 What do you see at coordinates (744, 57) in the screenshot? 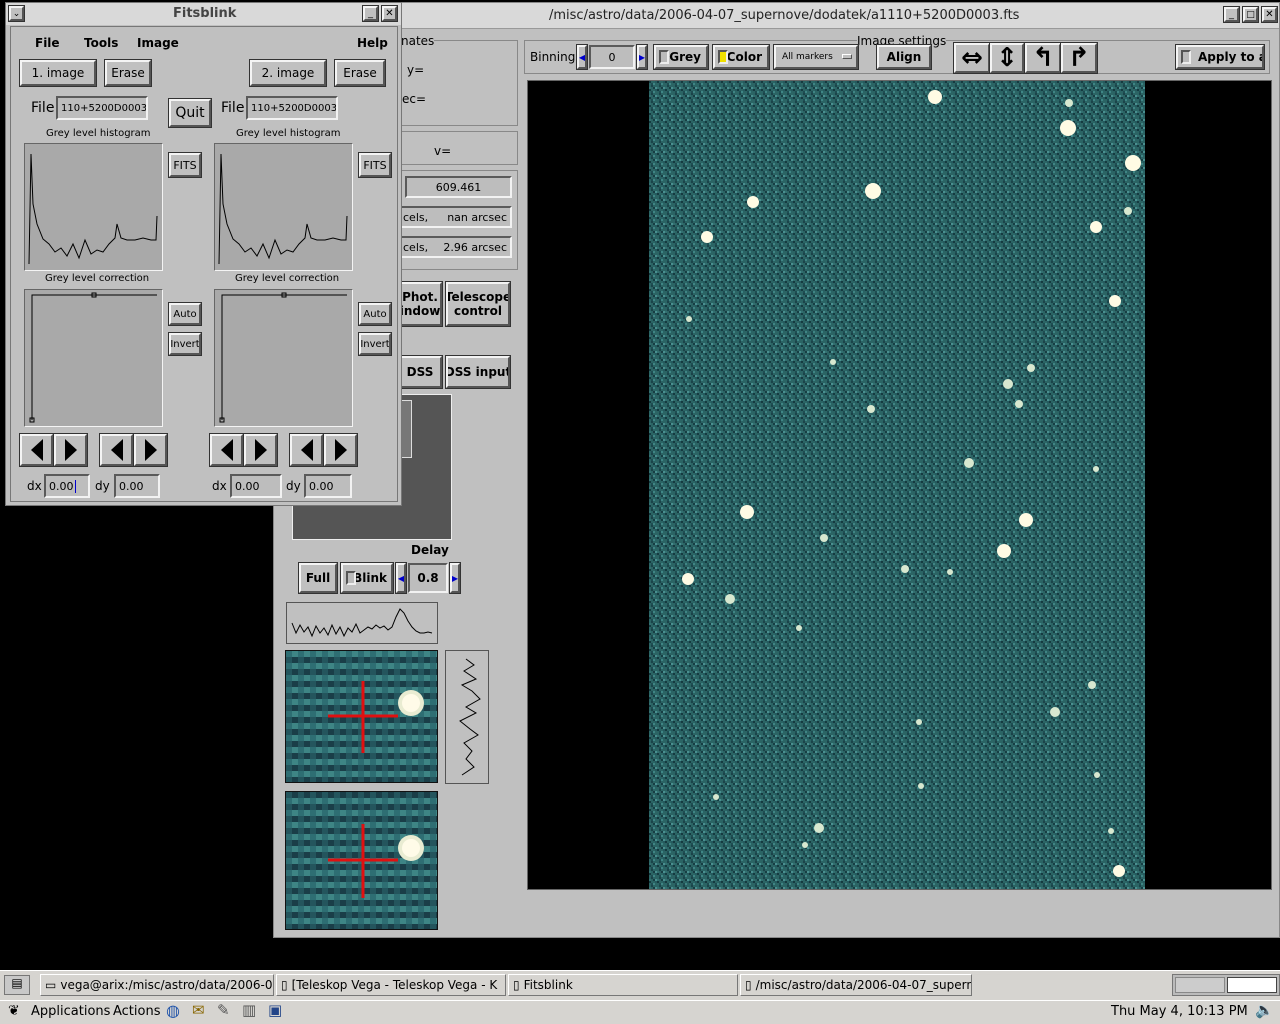
I see `color-label: Color` at bounding box center [744, 57].